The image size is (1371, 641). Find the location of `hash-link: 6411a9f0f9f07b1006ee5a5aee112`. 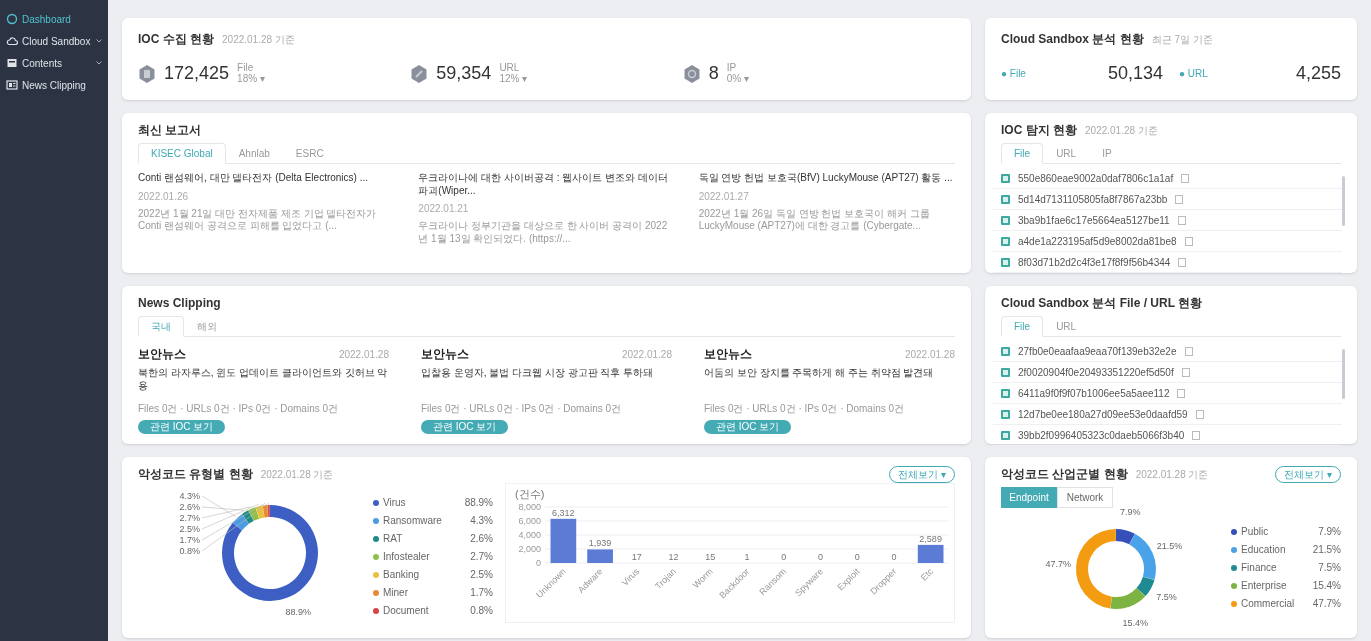

hash-link: 6411a9f0f9f07b1006ee5a5aee112 is located at coordinates (1094, 393).